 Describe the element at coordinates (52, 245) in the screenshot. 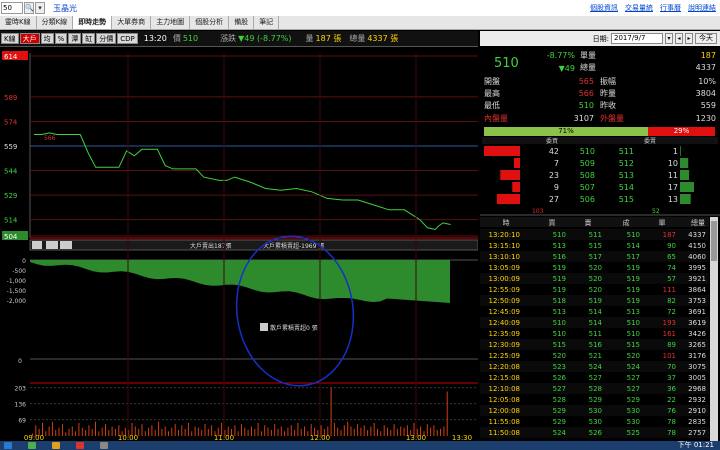

I see `panel-setting-button` at that location.